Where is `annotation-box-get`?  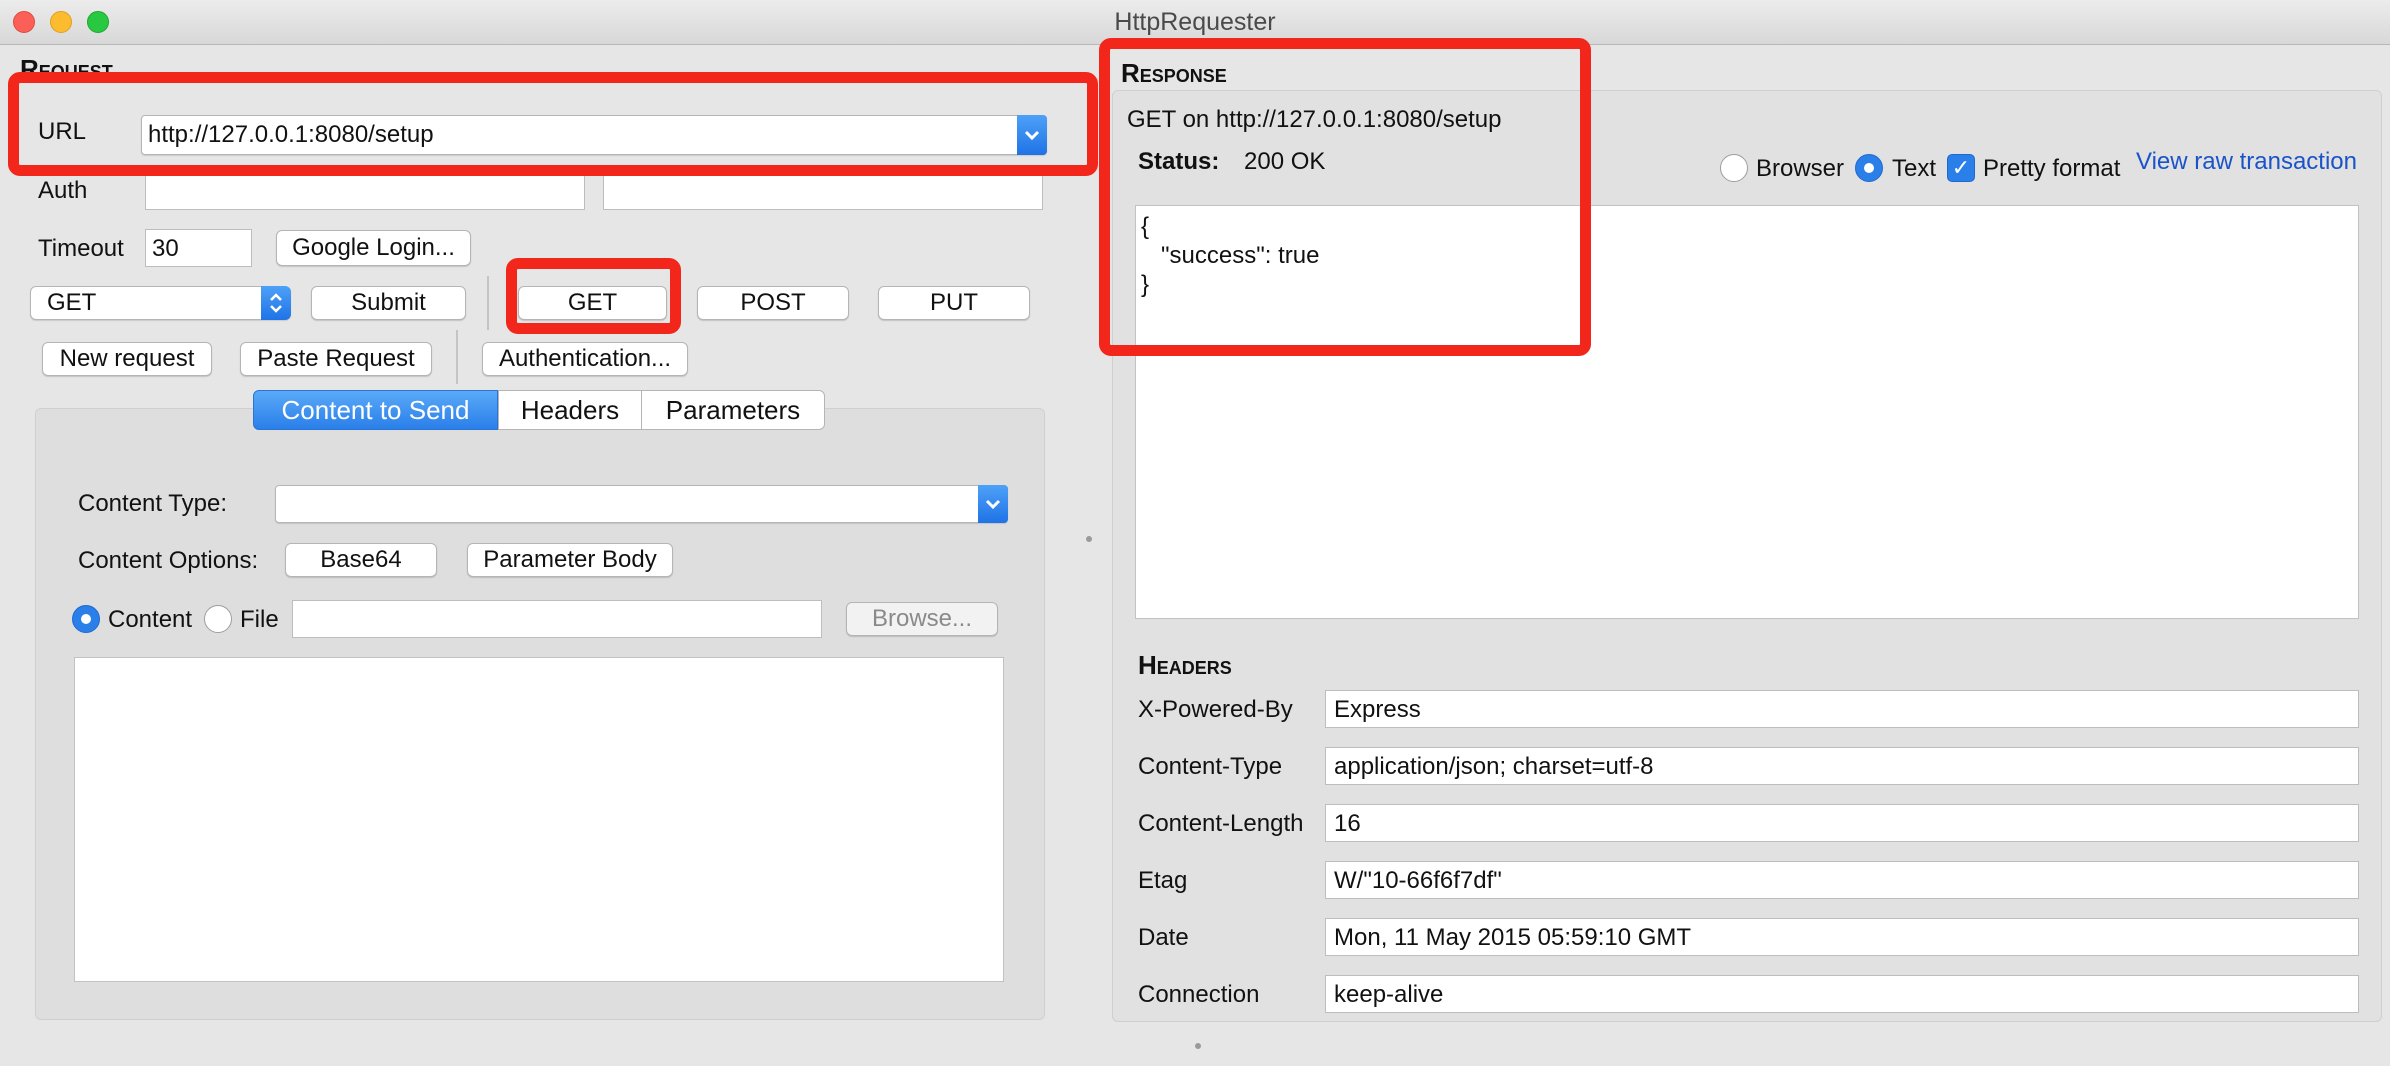 annotation-box-get is located at coordinates (593, 296).